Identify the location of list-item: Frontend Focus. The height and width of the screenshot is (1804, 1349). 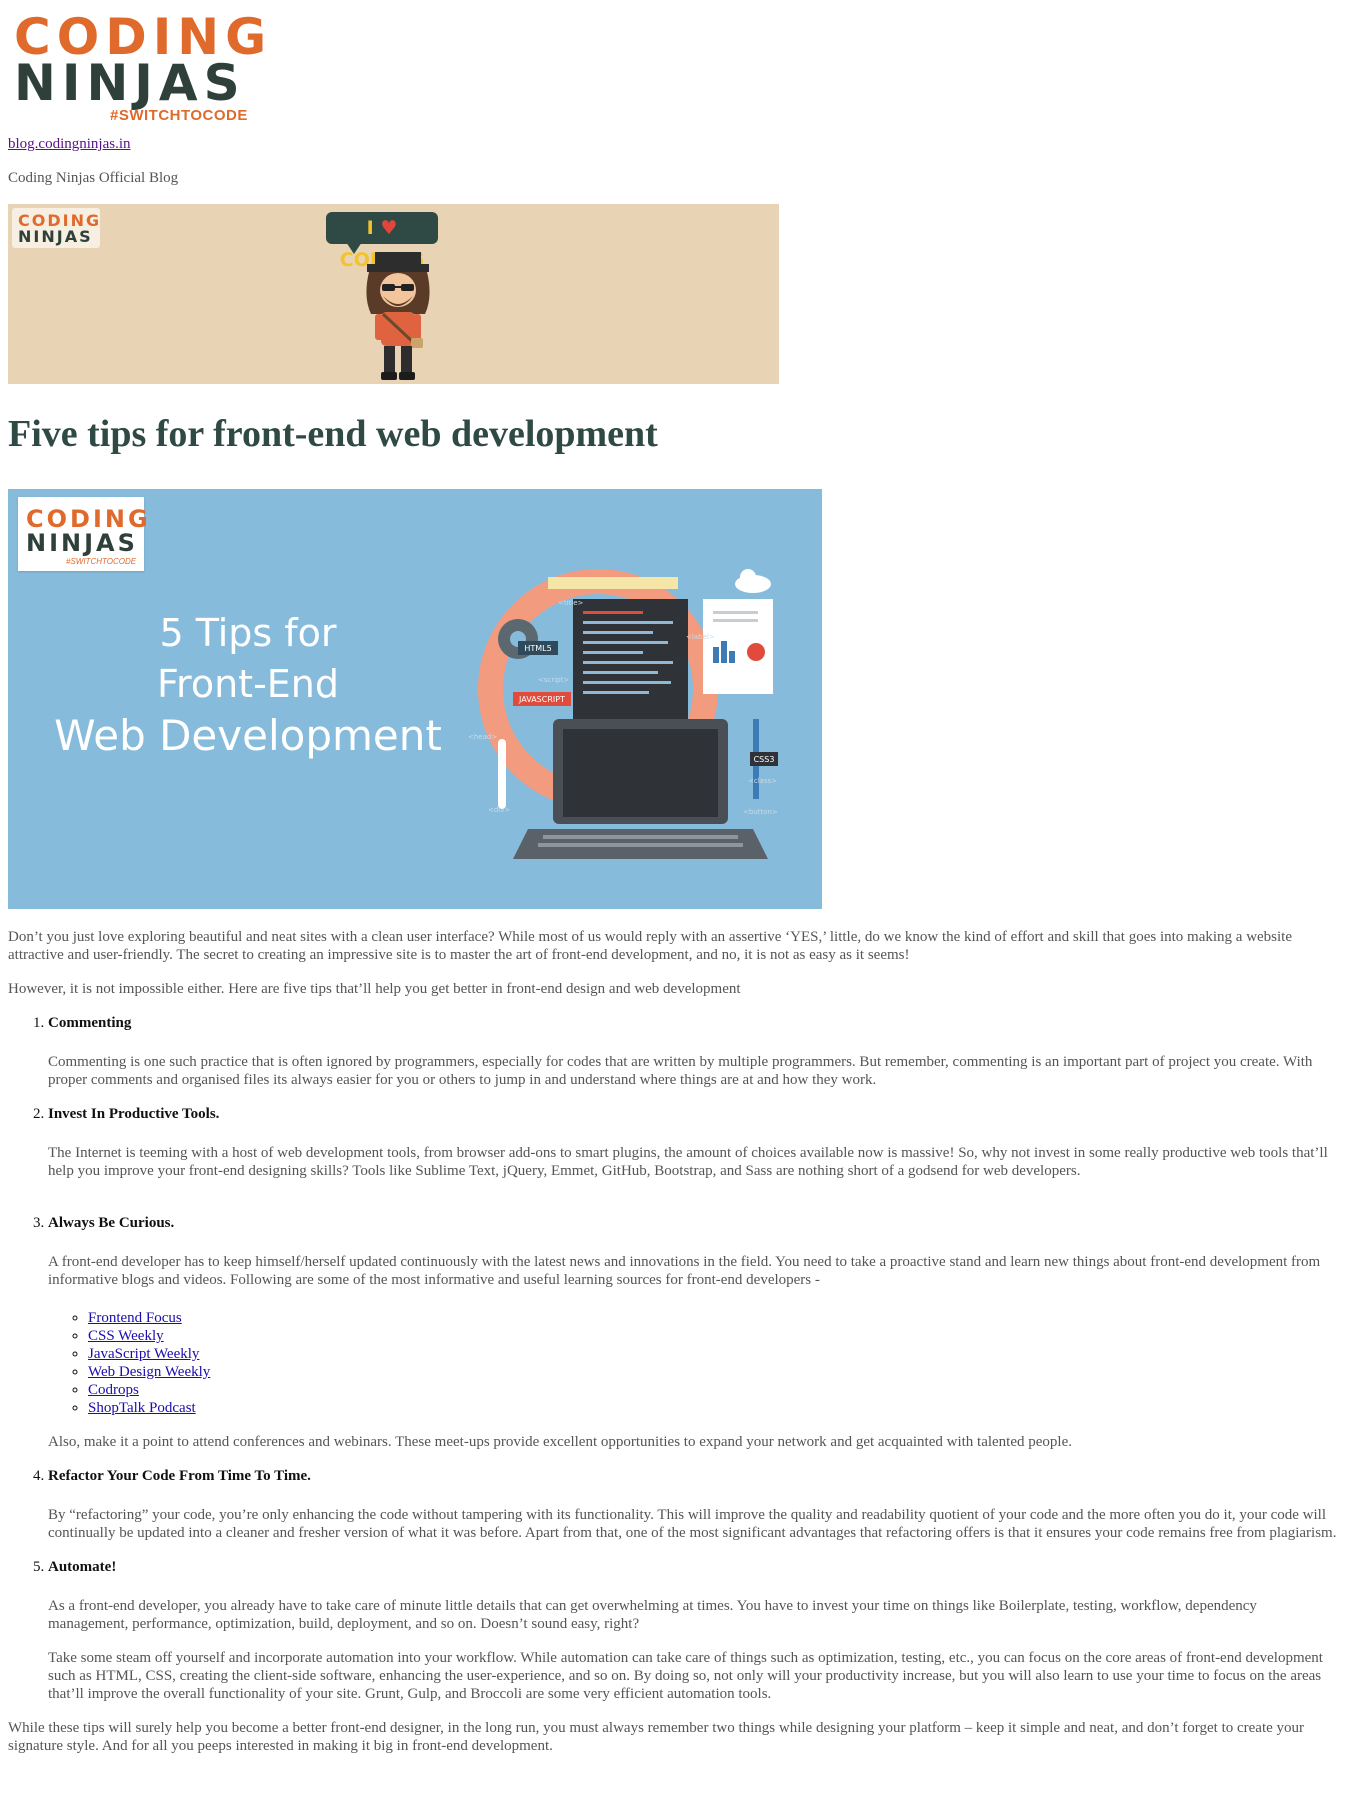
(714, 1318).